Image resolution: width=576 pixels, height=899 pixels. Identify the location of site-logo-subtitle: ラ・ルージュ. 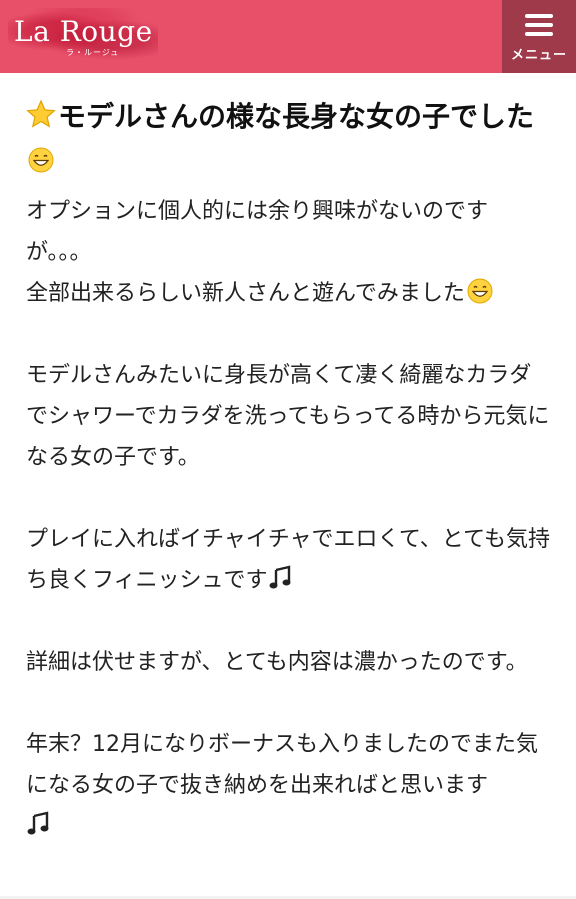
(93, 52).